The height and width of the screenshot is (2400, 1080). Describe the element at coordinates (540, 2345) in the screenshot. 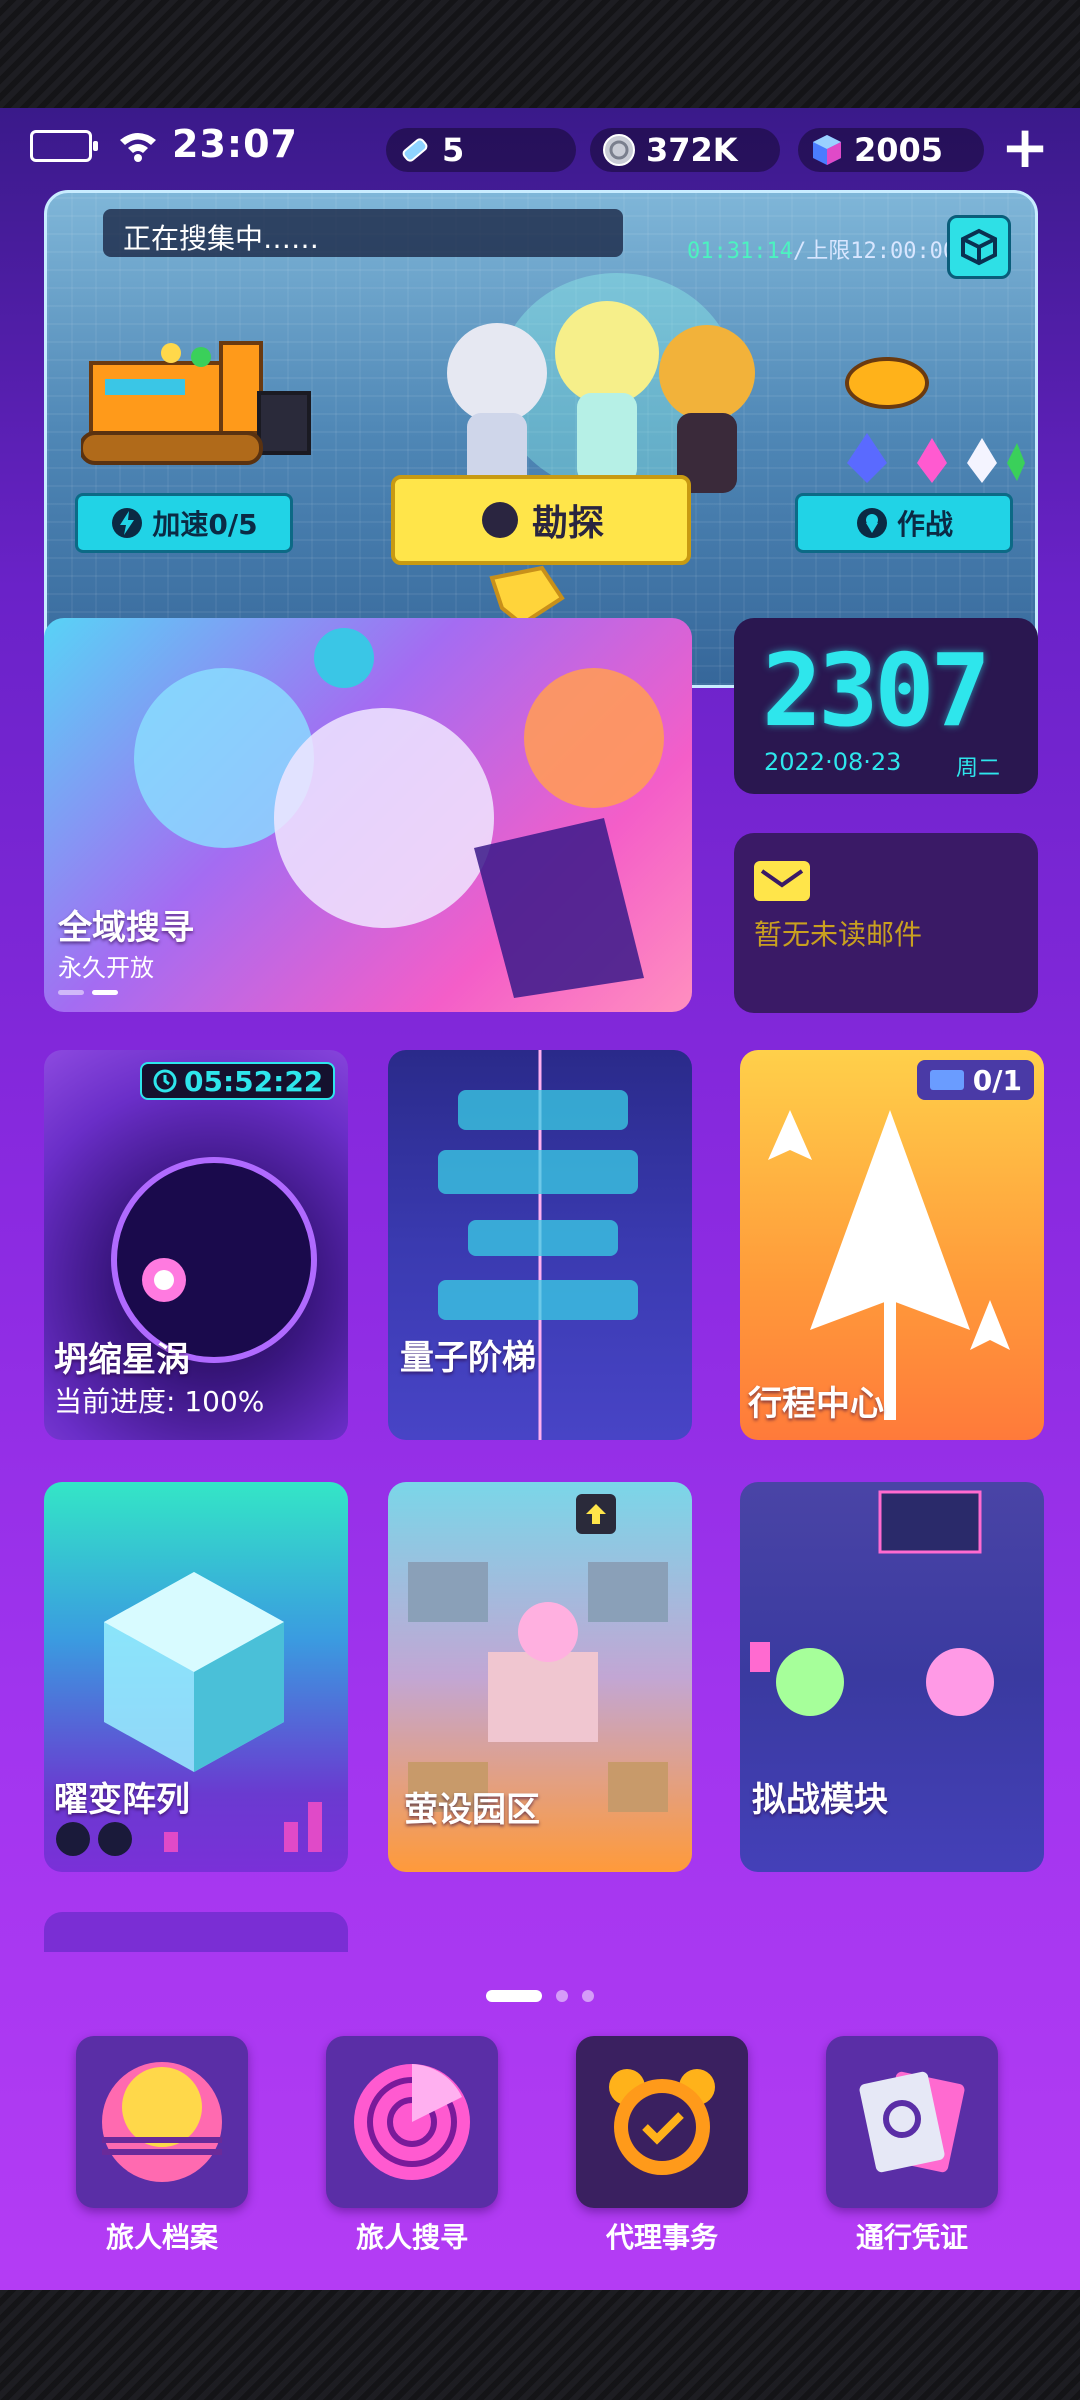

I see `bottom-bezel` at that location.